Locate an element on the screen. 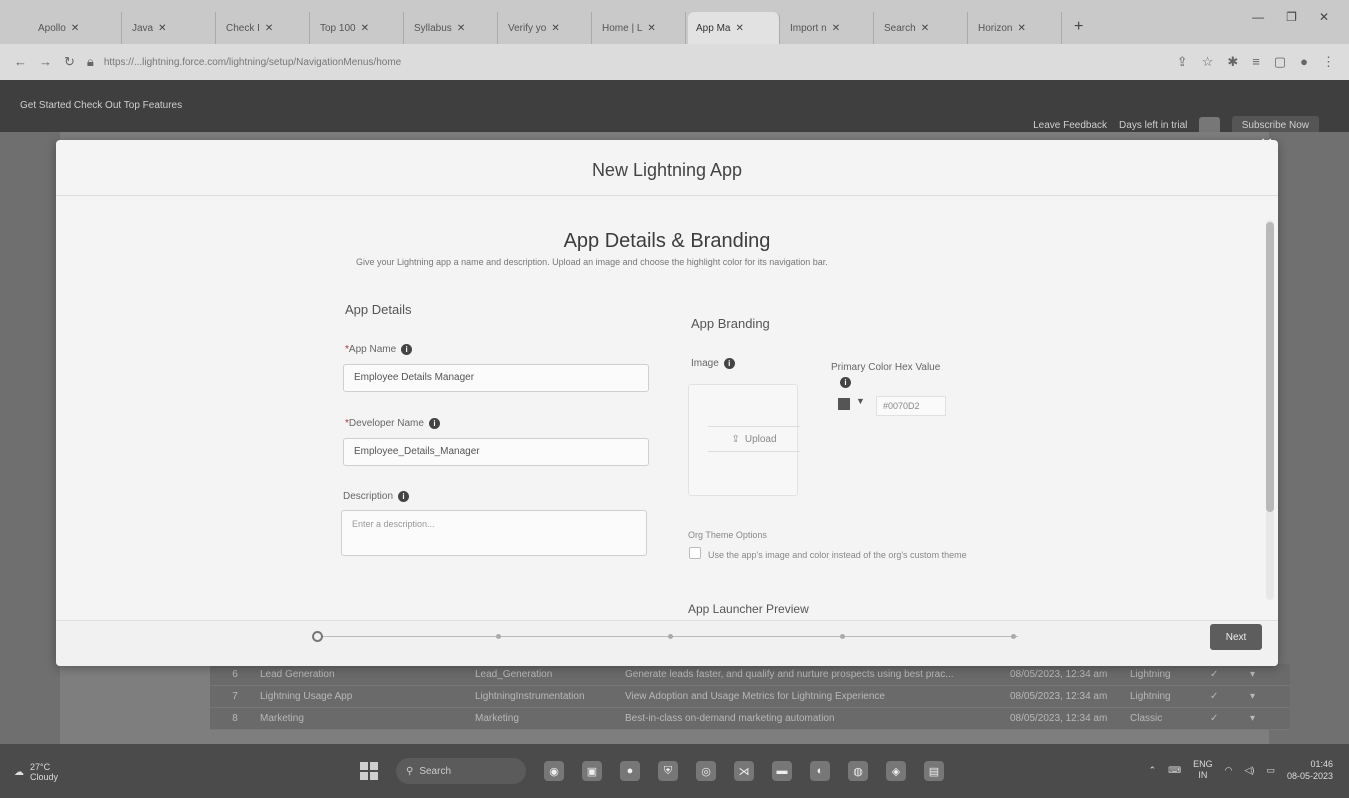 The image size is (1349, 798). image-label-text: Image is located at coordinates (705, 363).